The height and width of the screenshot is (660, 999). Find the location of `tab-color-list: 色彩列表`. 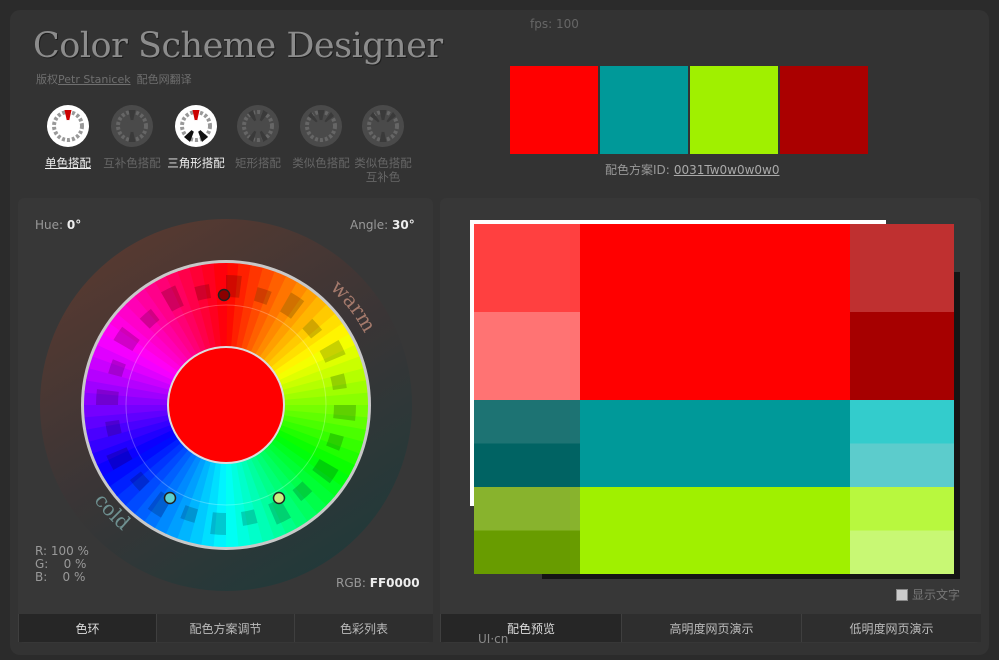

tab-color-list: 色彩列表 is located at coordinates (363, 628).